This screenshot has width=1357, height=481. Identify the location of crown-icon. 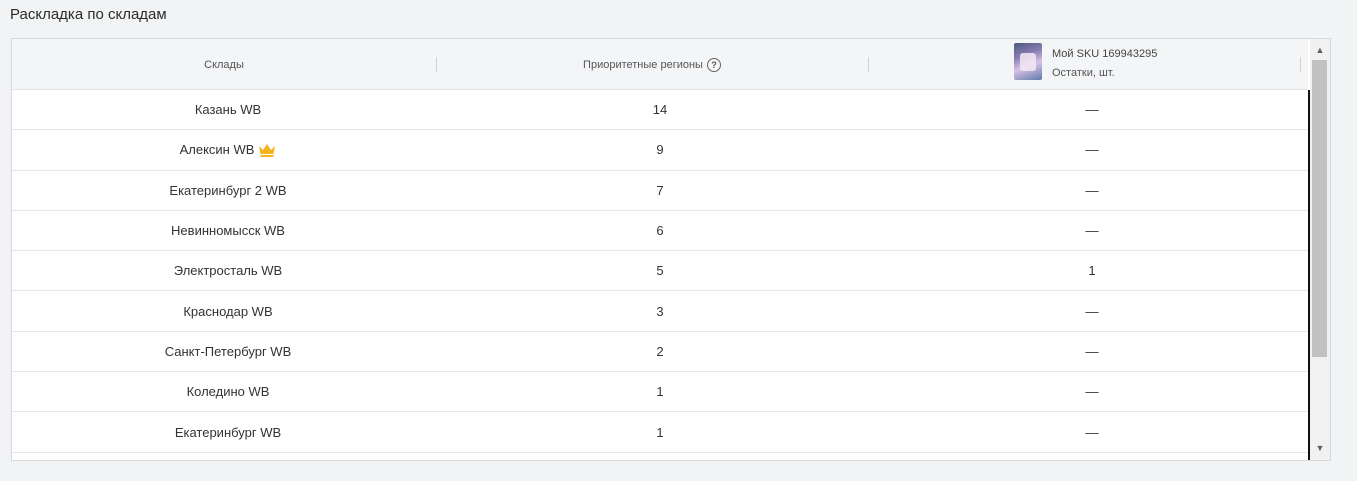
(267, 150).